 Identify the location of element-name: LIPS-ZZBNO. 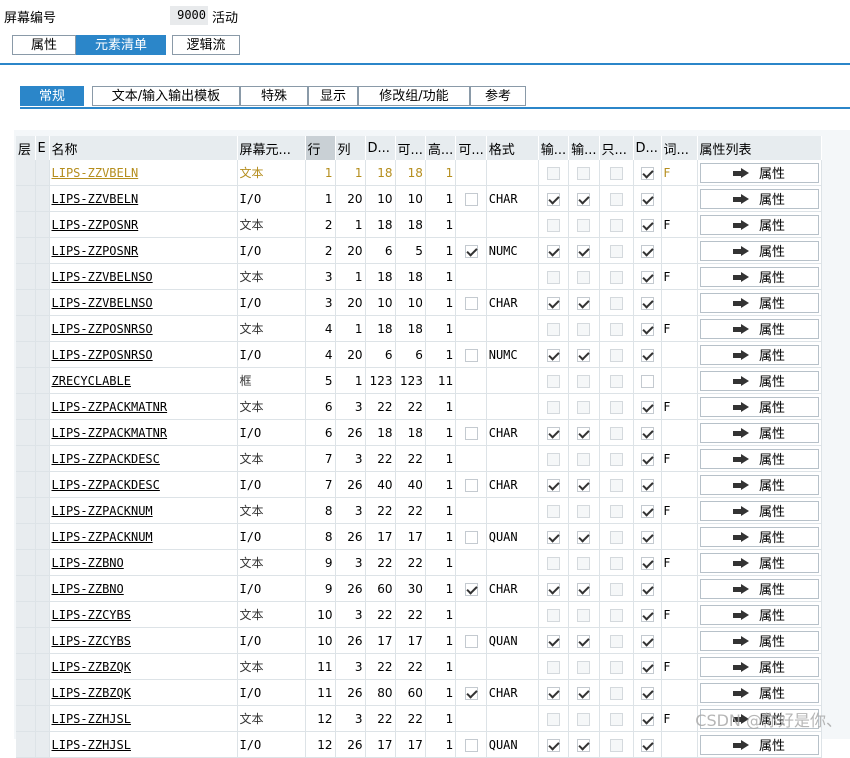
(143, 562).